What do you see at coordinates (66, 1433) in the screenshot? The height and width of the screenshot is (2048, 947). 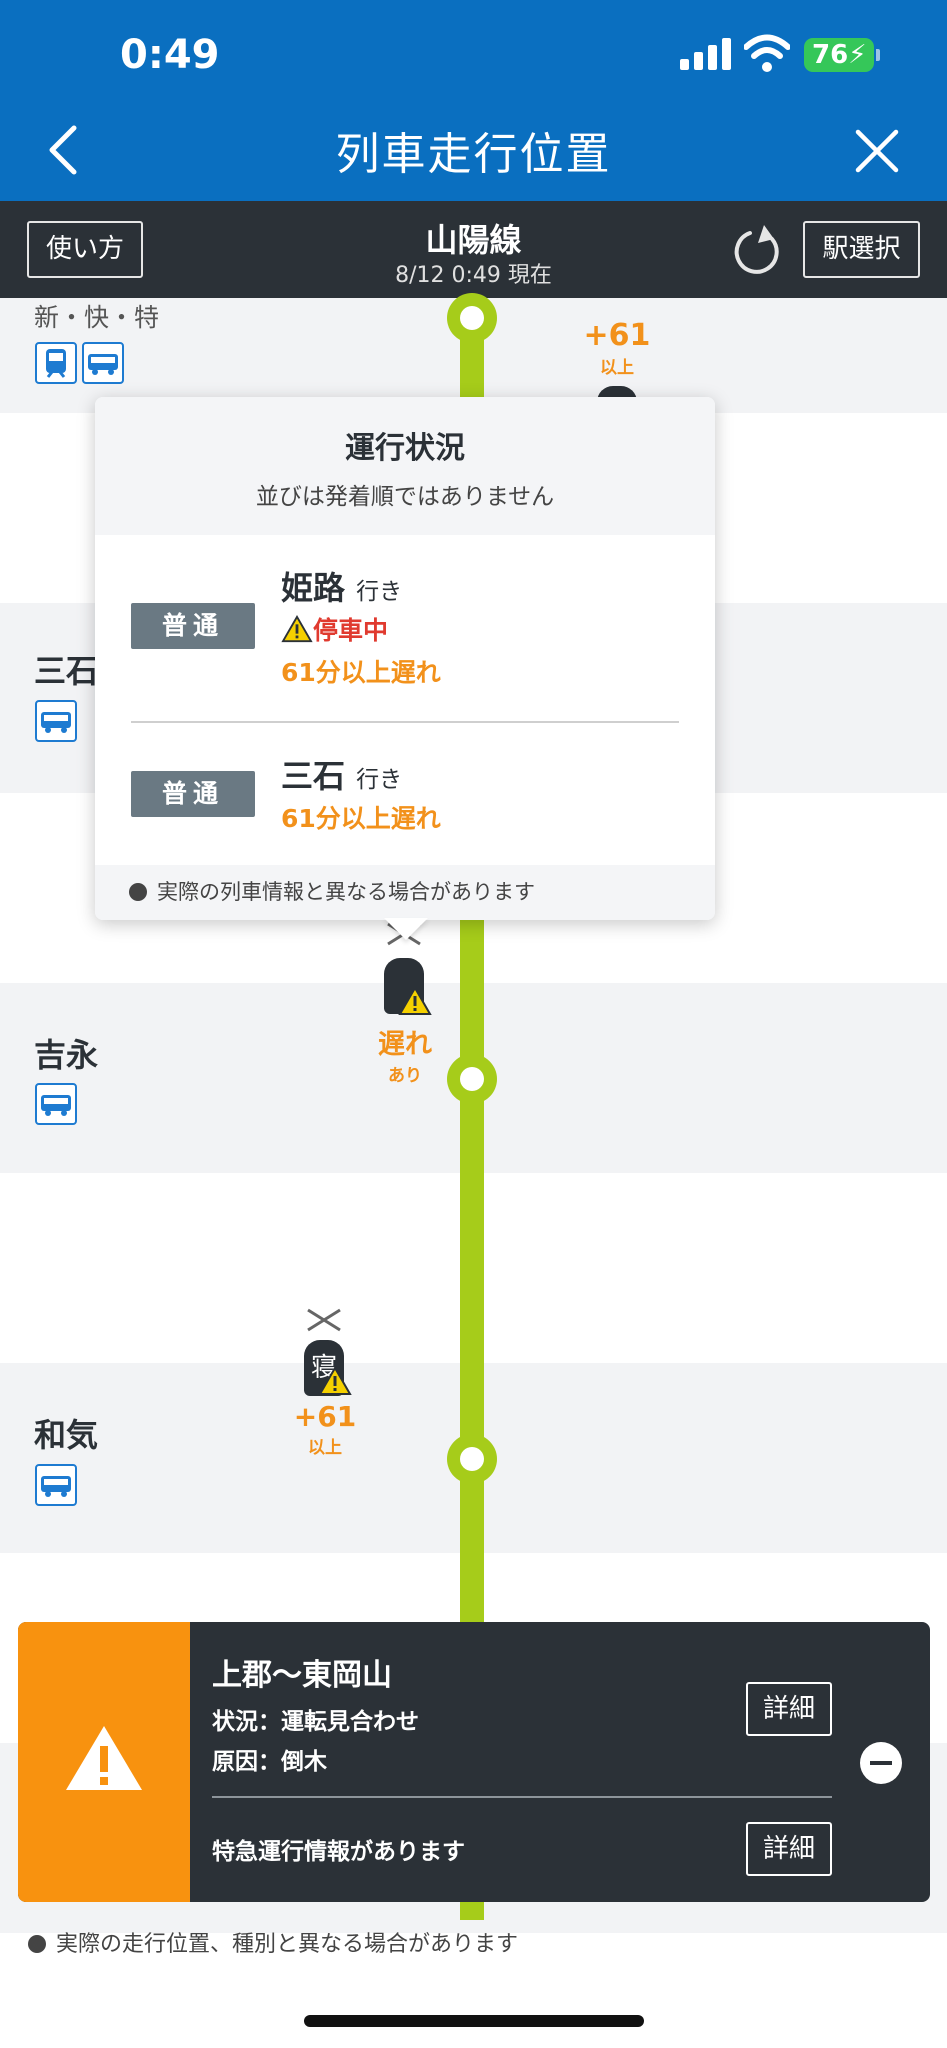 I see `station-name-wake: 和気` at bounding box center [66, 1433].